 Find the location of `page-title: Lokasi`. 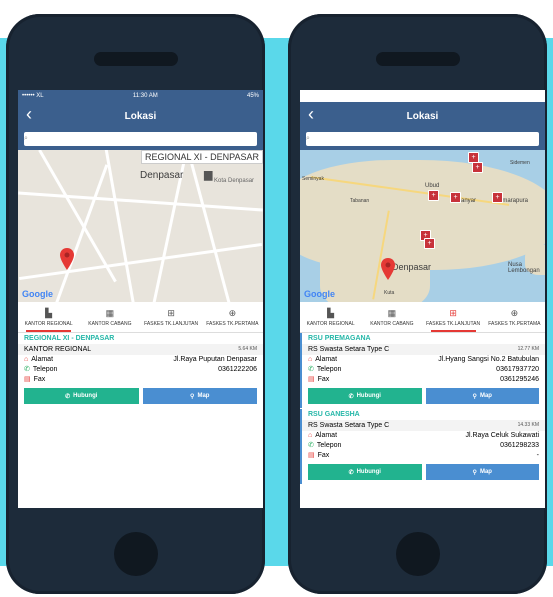

page-title: Lokasi is located at coordinates (140, 116).